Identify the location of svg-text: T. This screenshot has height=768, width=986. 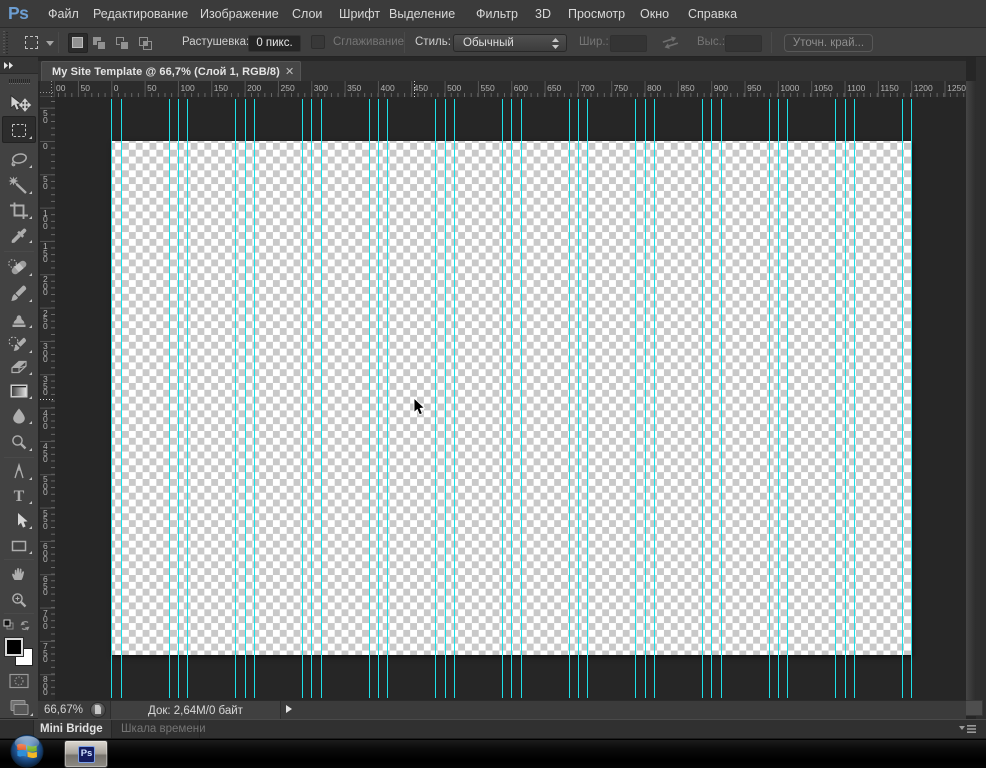
(19, 496).